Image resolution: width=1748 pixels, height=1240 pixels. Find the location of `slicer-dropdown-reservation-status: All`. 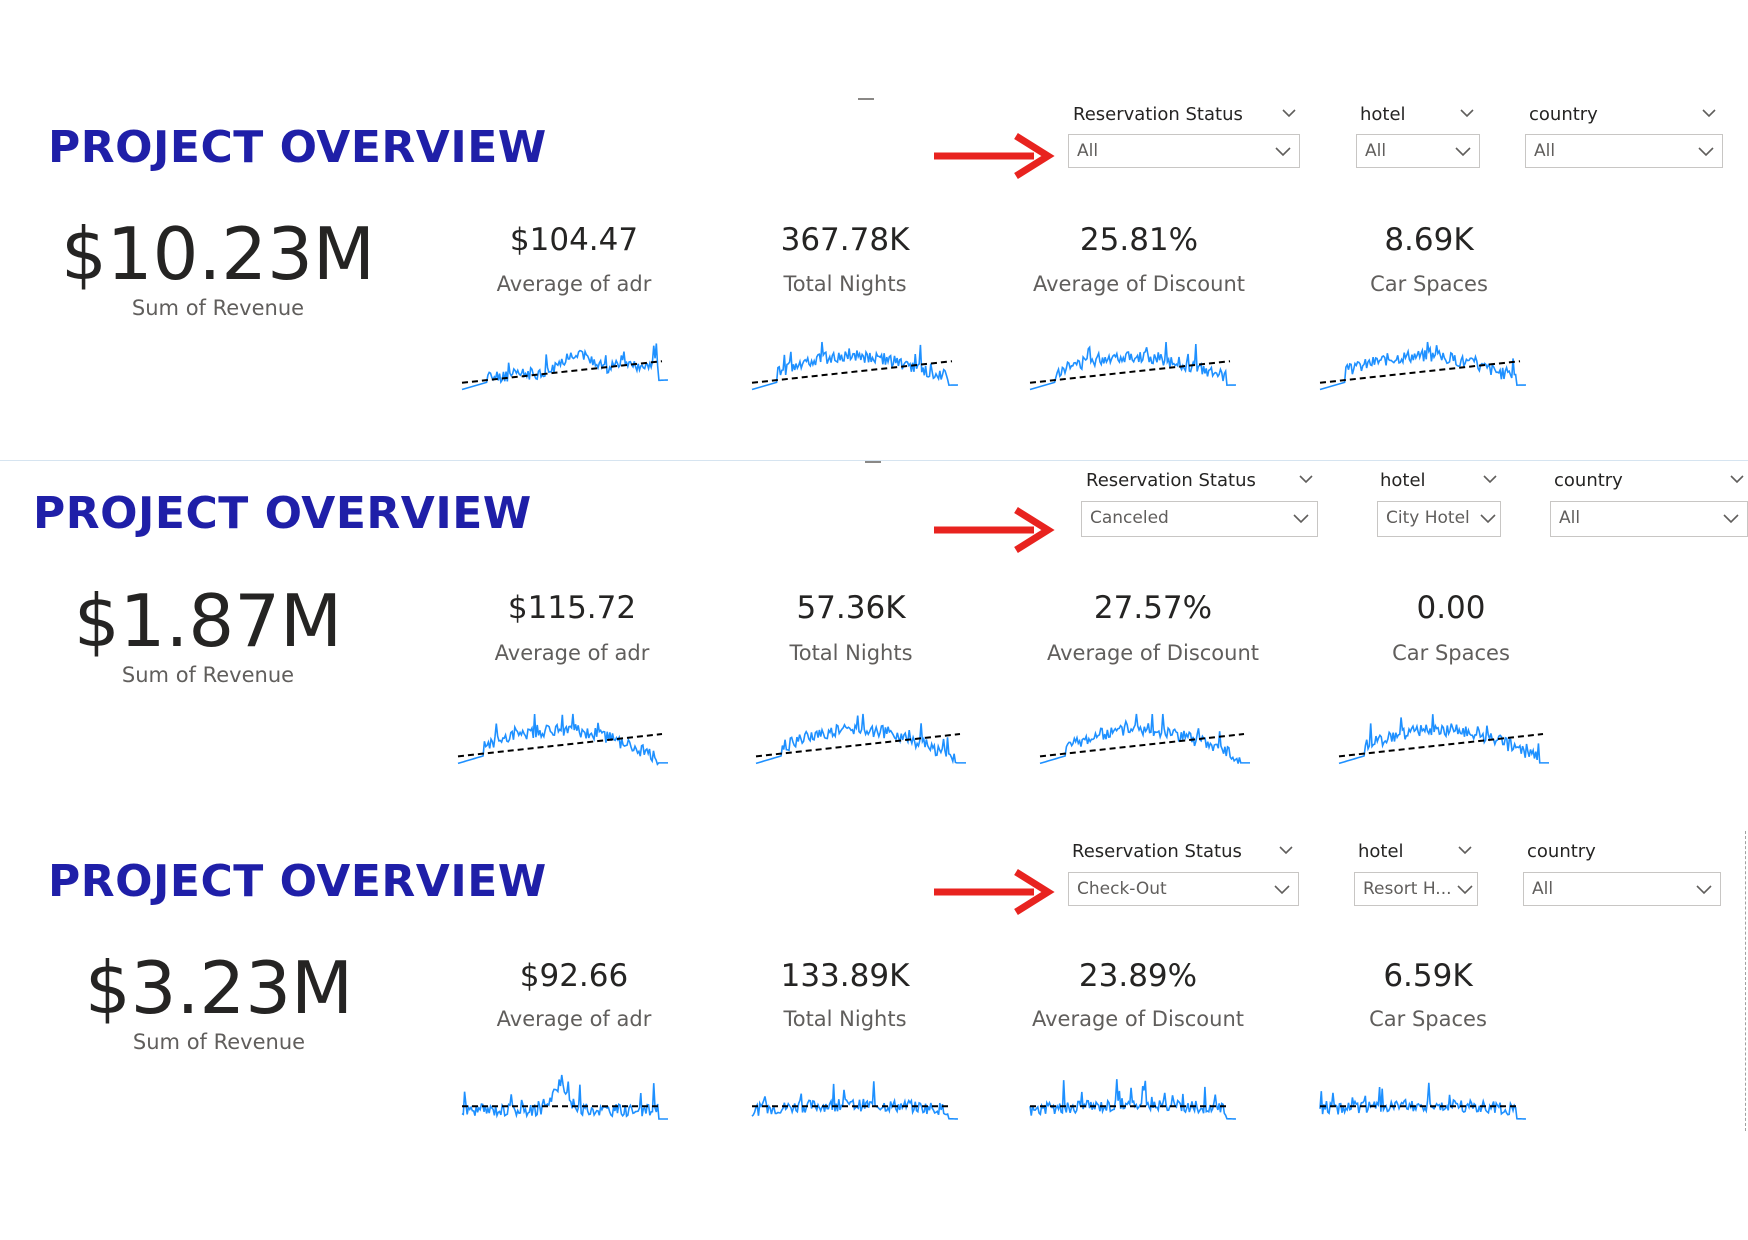

slicer-dropdown-reservation-status: All is located at coordinates (1184, 151).